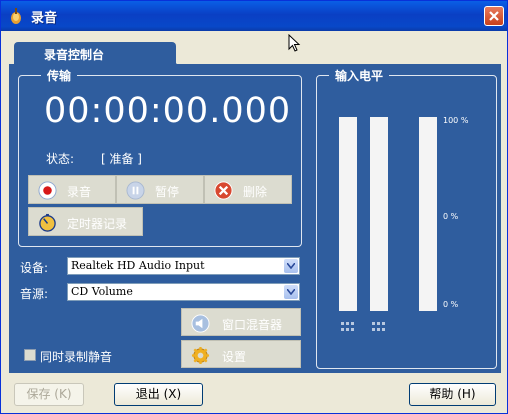 The image size is (508, 414). What do you see at coordinates (294, 43) in the screenshot?
I see `mouse-cursor-icon` at bounding box center [294, 43].